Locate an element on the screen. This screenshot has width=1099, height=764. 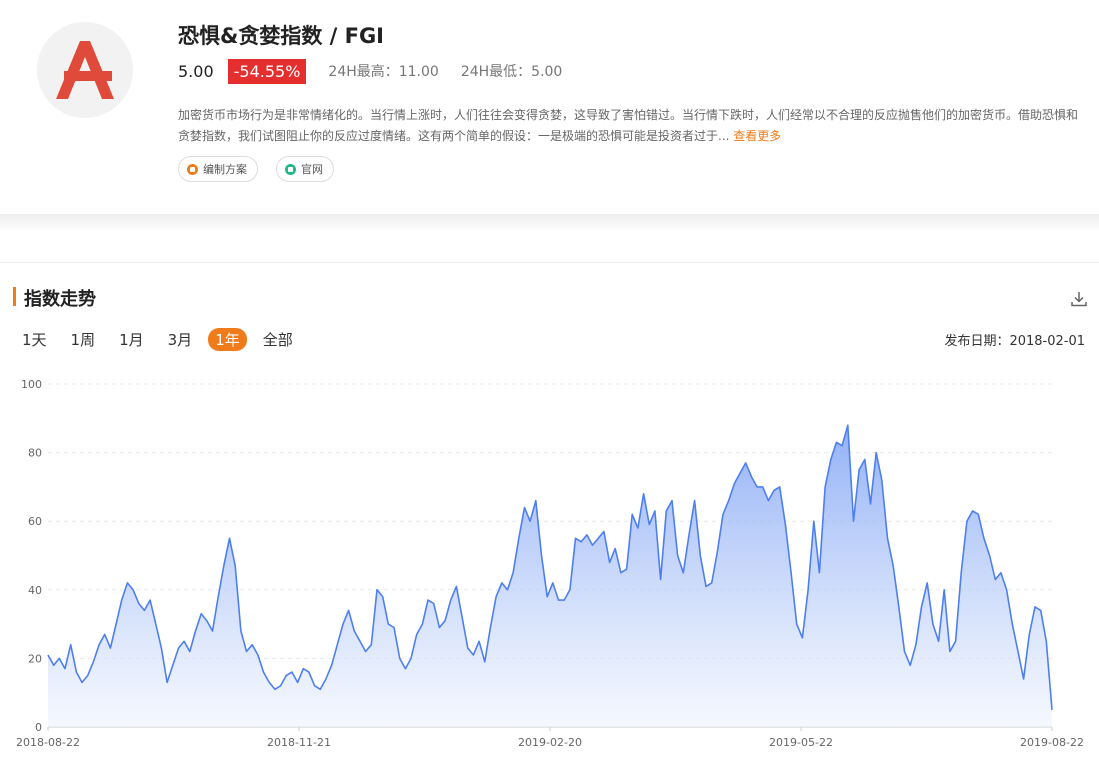
x-tick-label: 2019-08-22 is located at coordinates (1052, 742).